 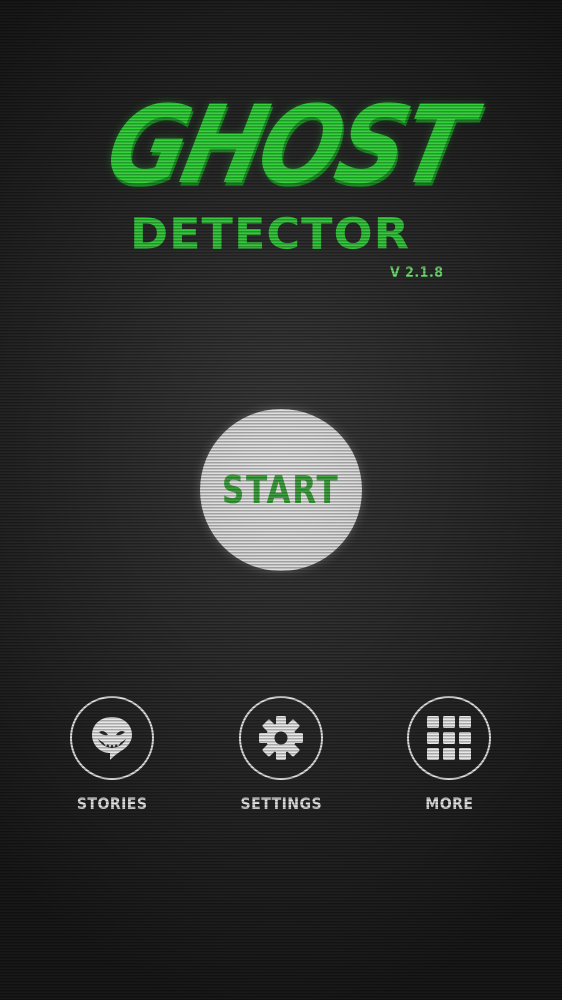 I want to click on nav-settings-circle, so click(x=281, y=738).